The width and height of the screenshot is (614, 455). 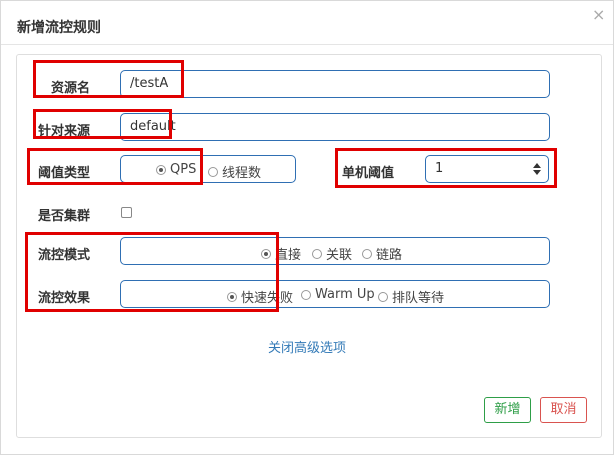 I want to click on control-option-label: Warm Up, so click(x=345, y=294).